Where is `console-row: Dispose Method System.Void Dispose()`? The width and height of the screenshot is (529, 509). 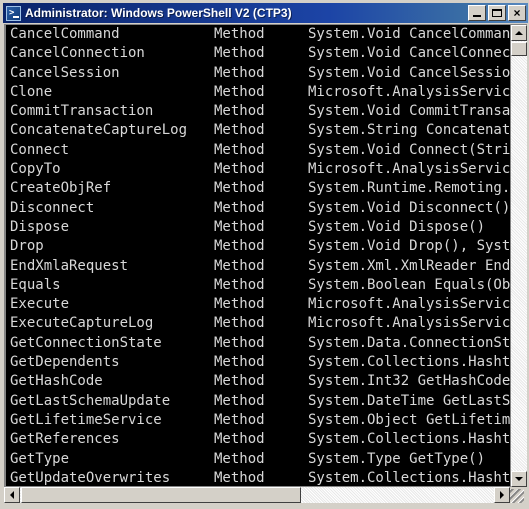
console-row: Dispose Method System.Void Dispose() is located at coordinates (258, 227).